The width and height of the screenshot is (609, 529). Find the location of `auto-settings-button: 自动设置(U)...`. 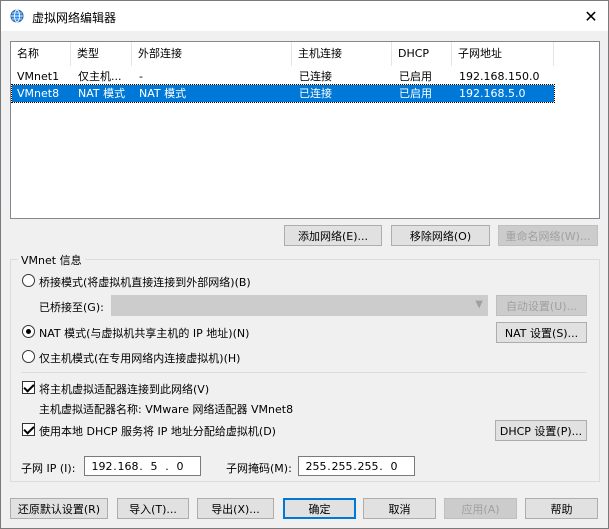

auto-settings-button: 自动设置(U)... is located at coordinates (541, 305).